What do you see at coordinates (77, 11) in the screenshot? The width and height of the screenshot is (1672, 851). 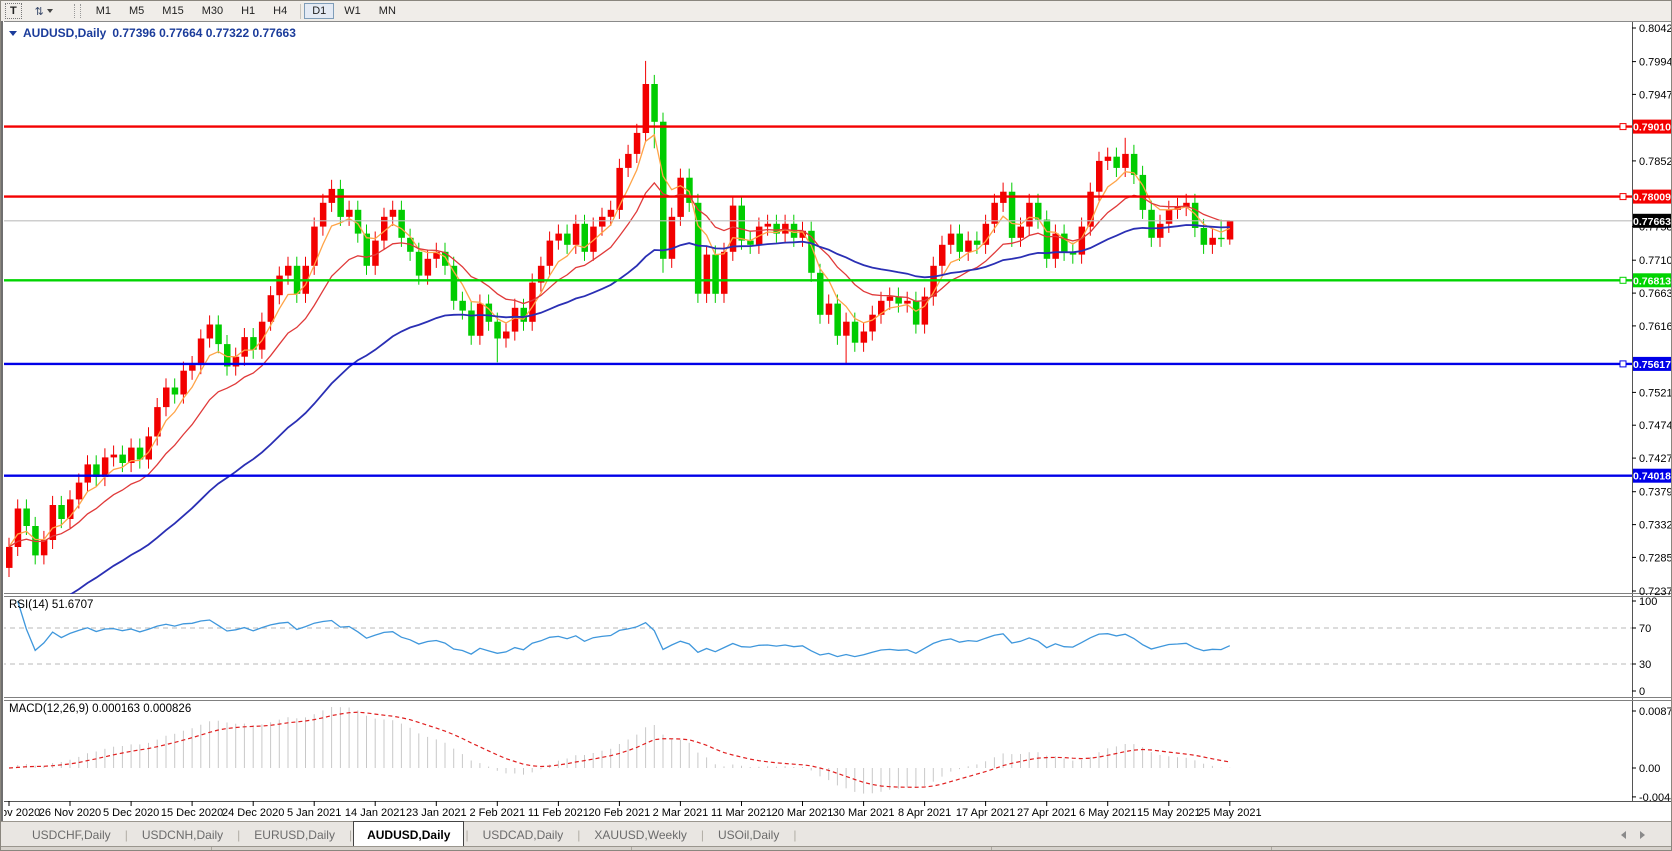 I see `toolbar-grip` at bounding box center [77, 11].